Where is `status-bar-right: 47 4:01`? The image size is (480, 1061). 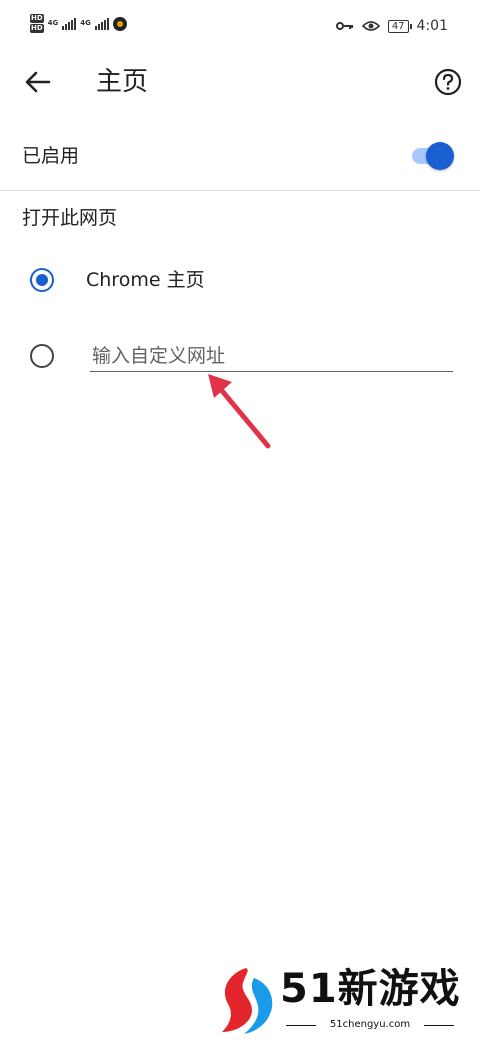
status-bar-right: 47 4:01 is located at coordinates (391, 26).